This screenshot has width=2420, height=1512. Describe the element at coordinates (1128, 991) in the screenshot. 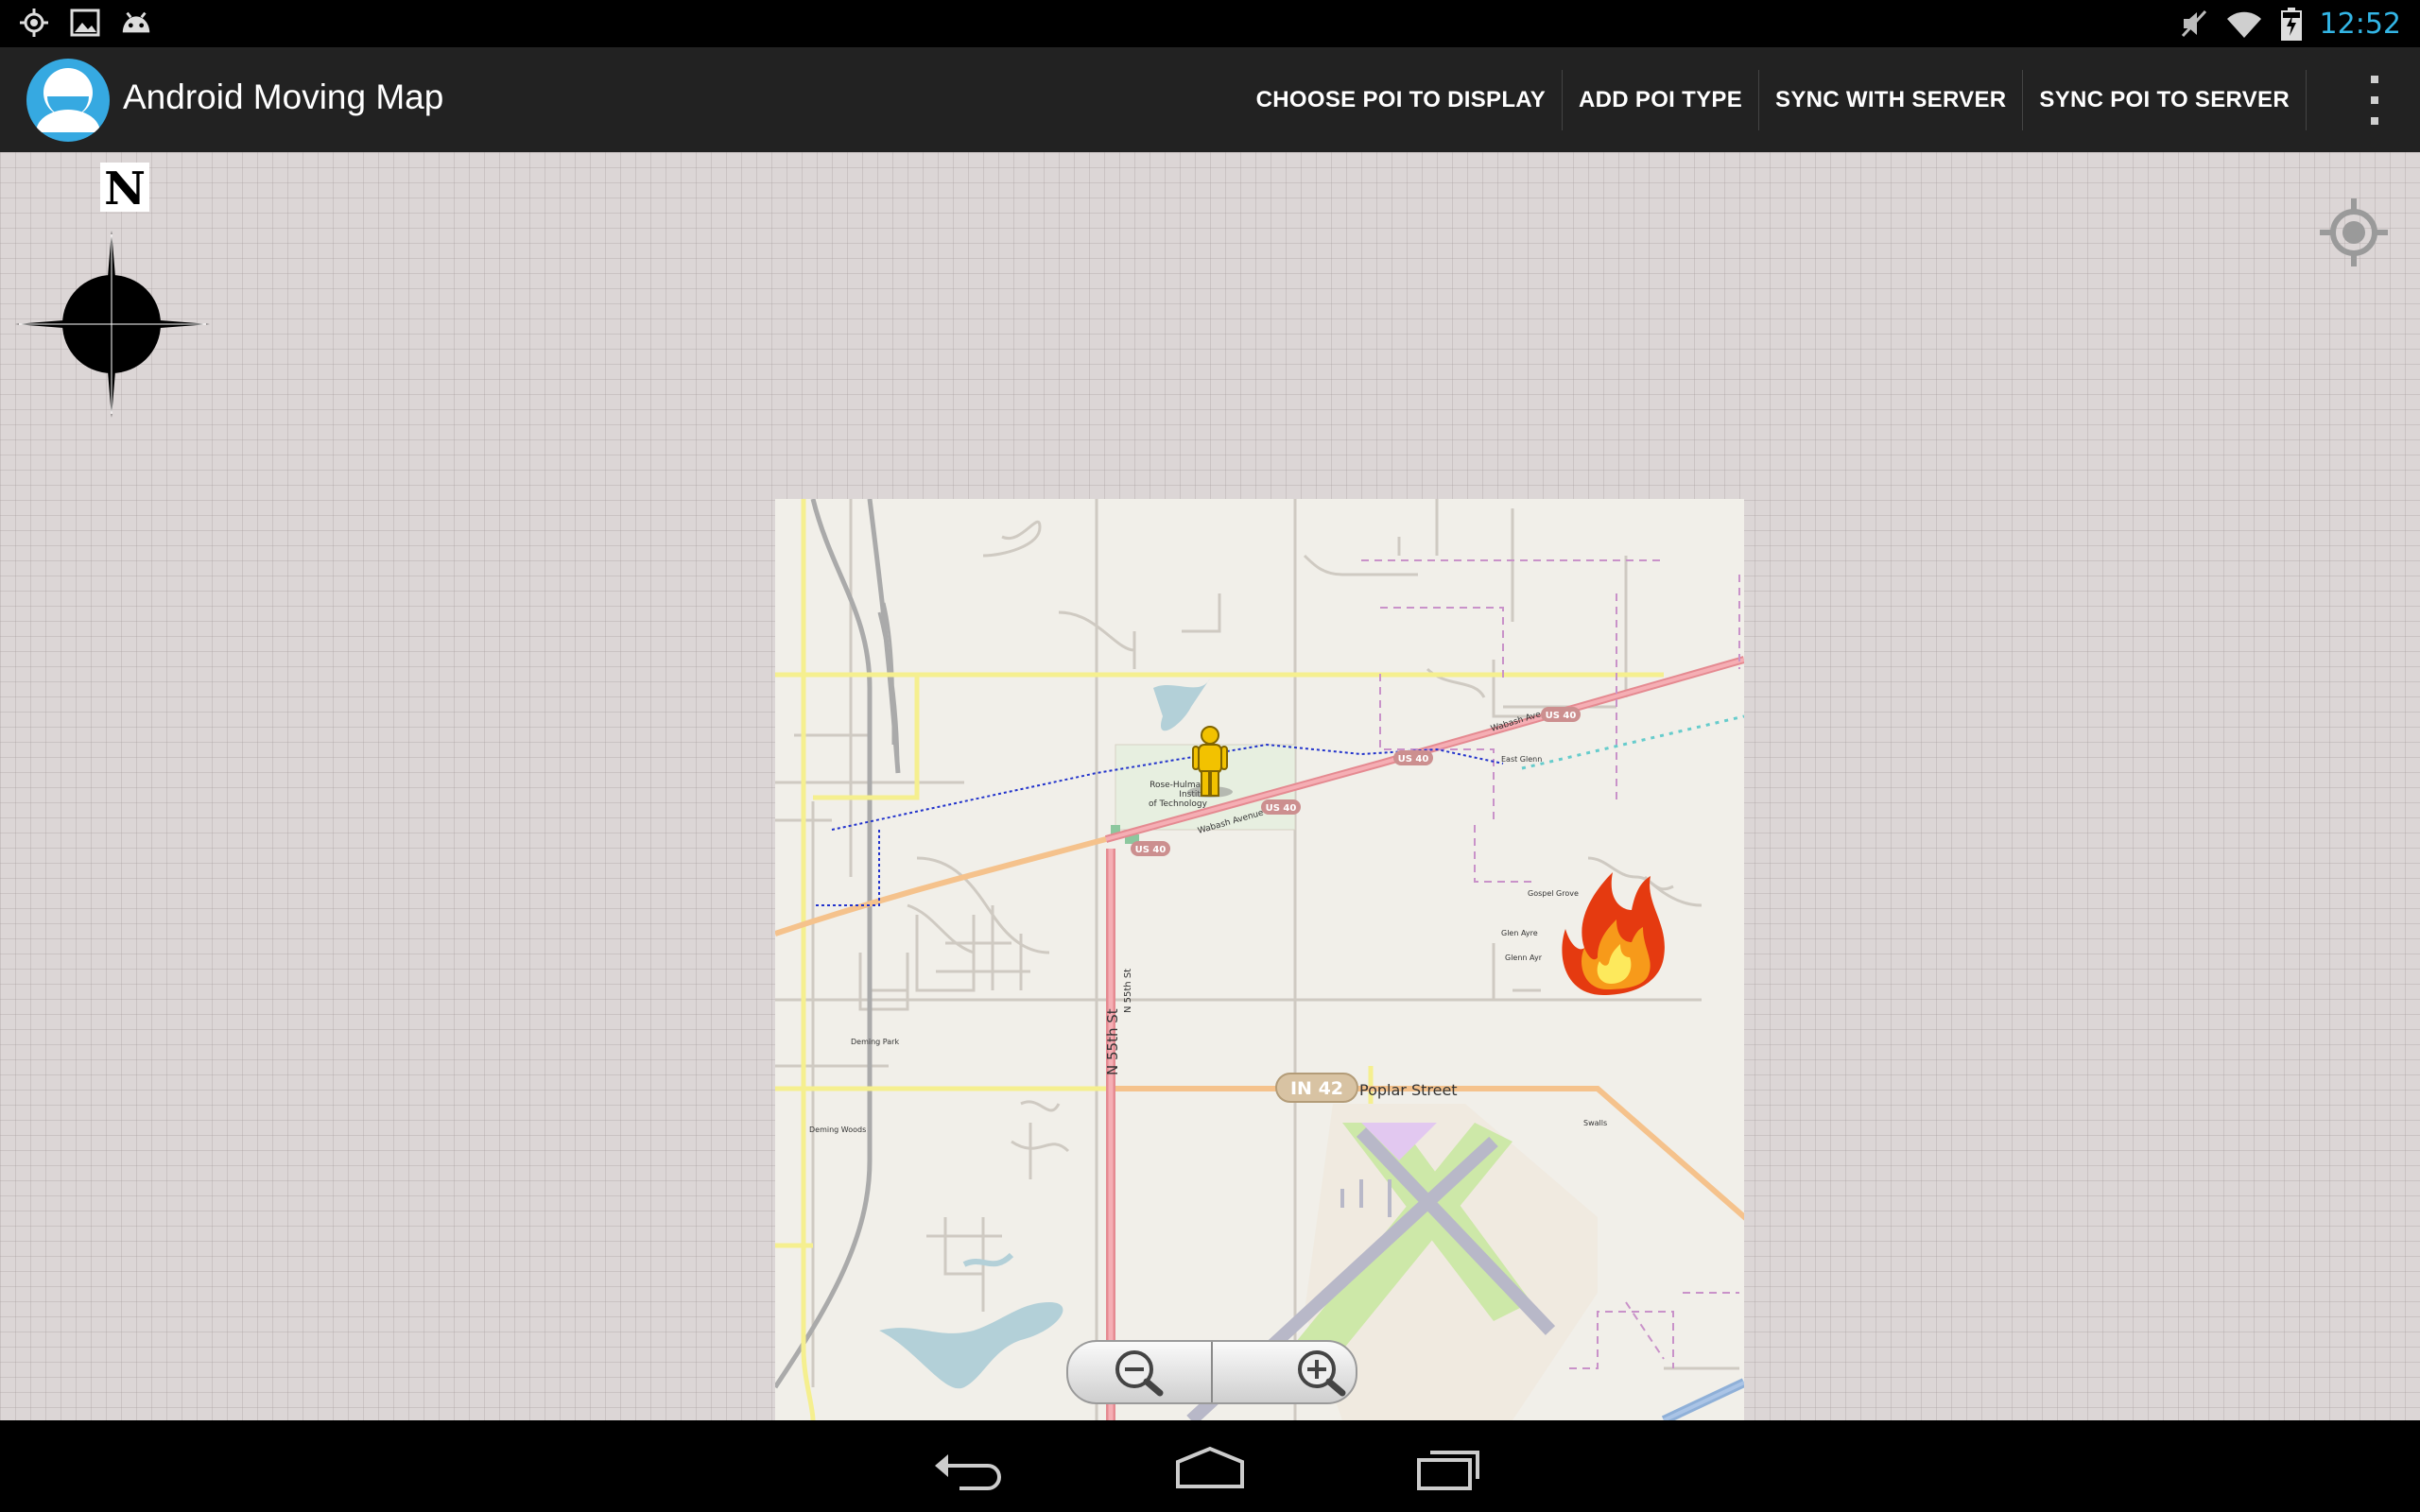

I see `map-label-n55th-2: N 55th St` at that location.